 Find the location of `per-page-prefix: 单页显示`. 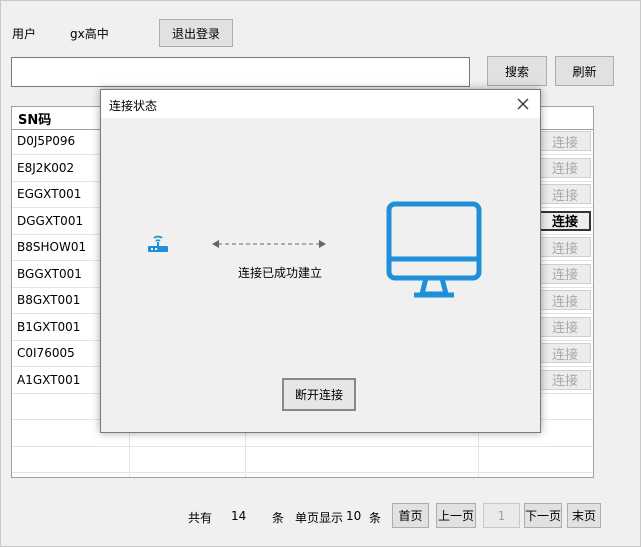

per-page-prefix: 单页显示 is located at coordinates (319, 518).